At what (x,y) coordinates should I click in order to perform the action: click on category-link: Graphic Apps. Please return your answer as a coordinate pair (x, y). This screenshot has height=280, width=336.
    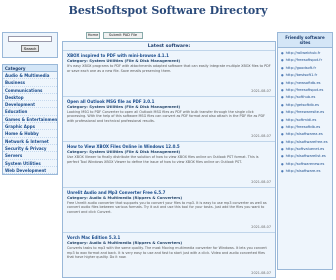
    Looking at the image, I should click on (30, 127).